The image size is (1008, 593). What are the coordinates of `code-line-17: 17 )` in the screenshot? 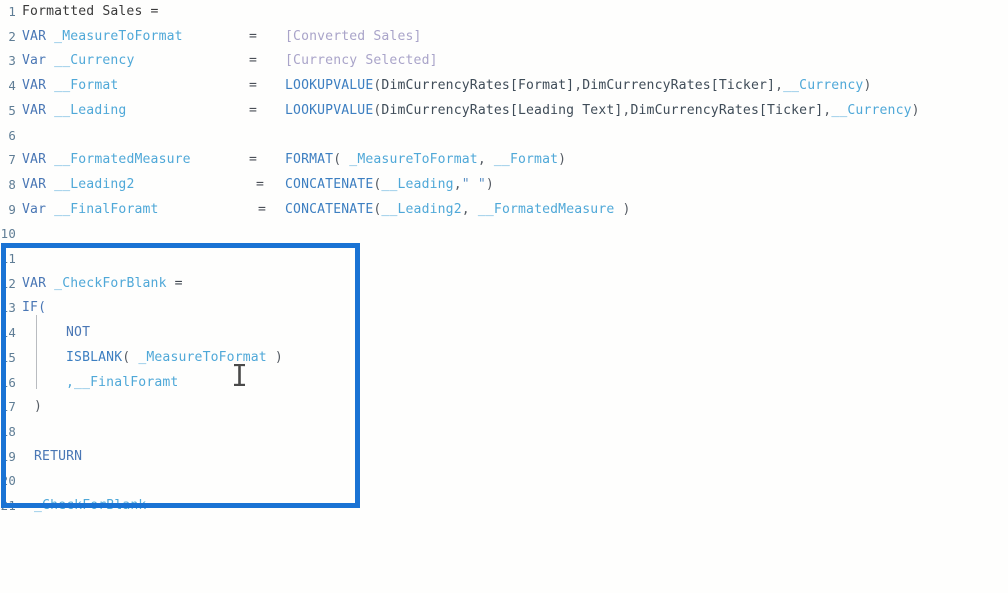 It's located at (504, 407).